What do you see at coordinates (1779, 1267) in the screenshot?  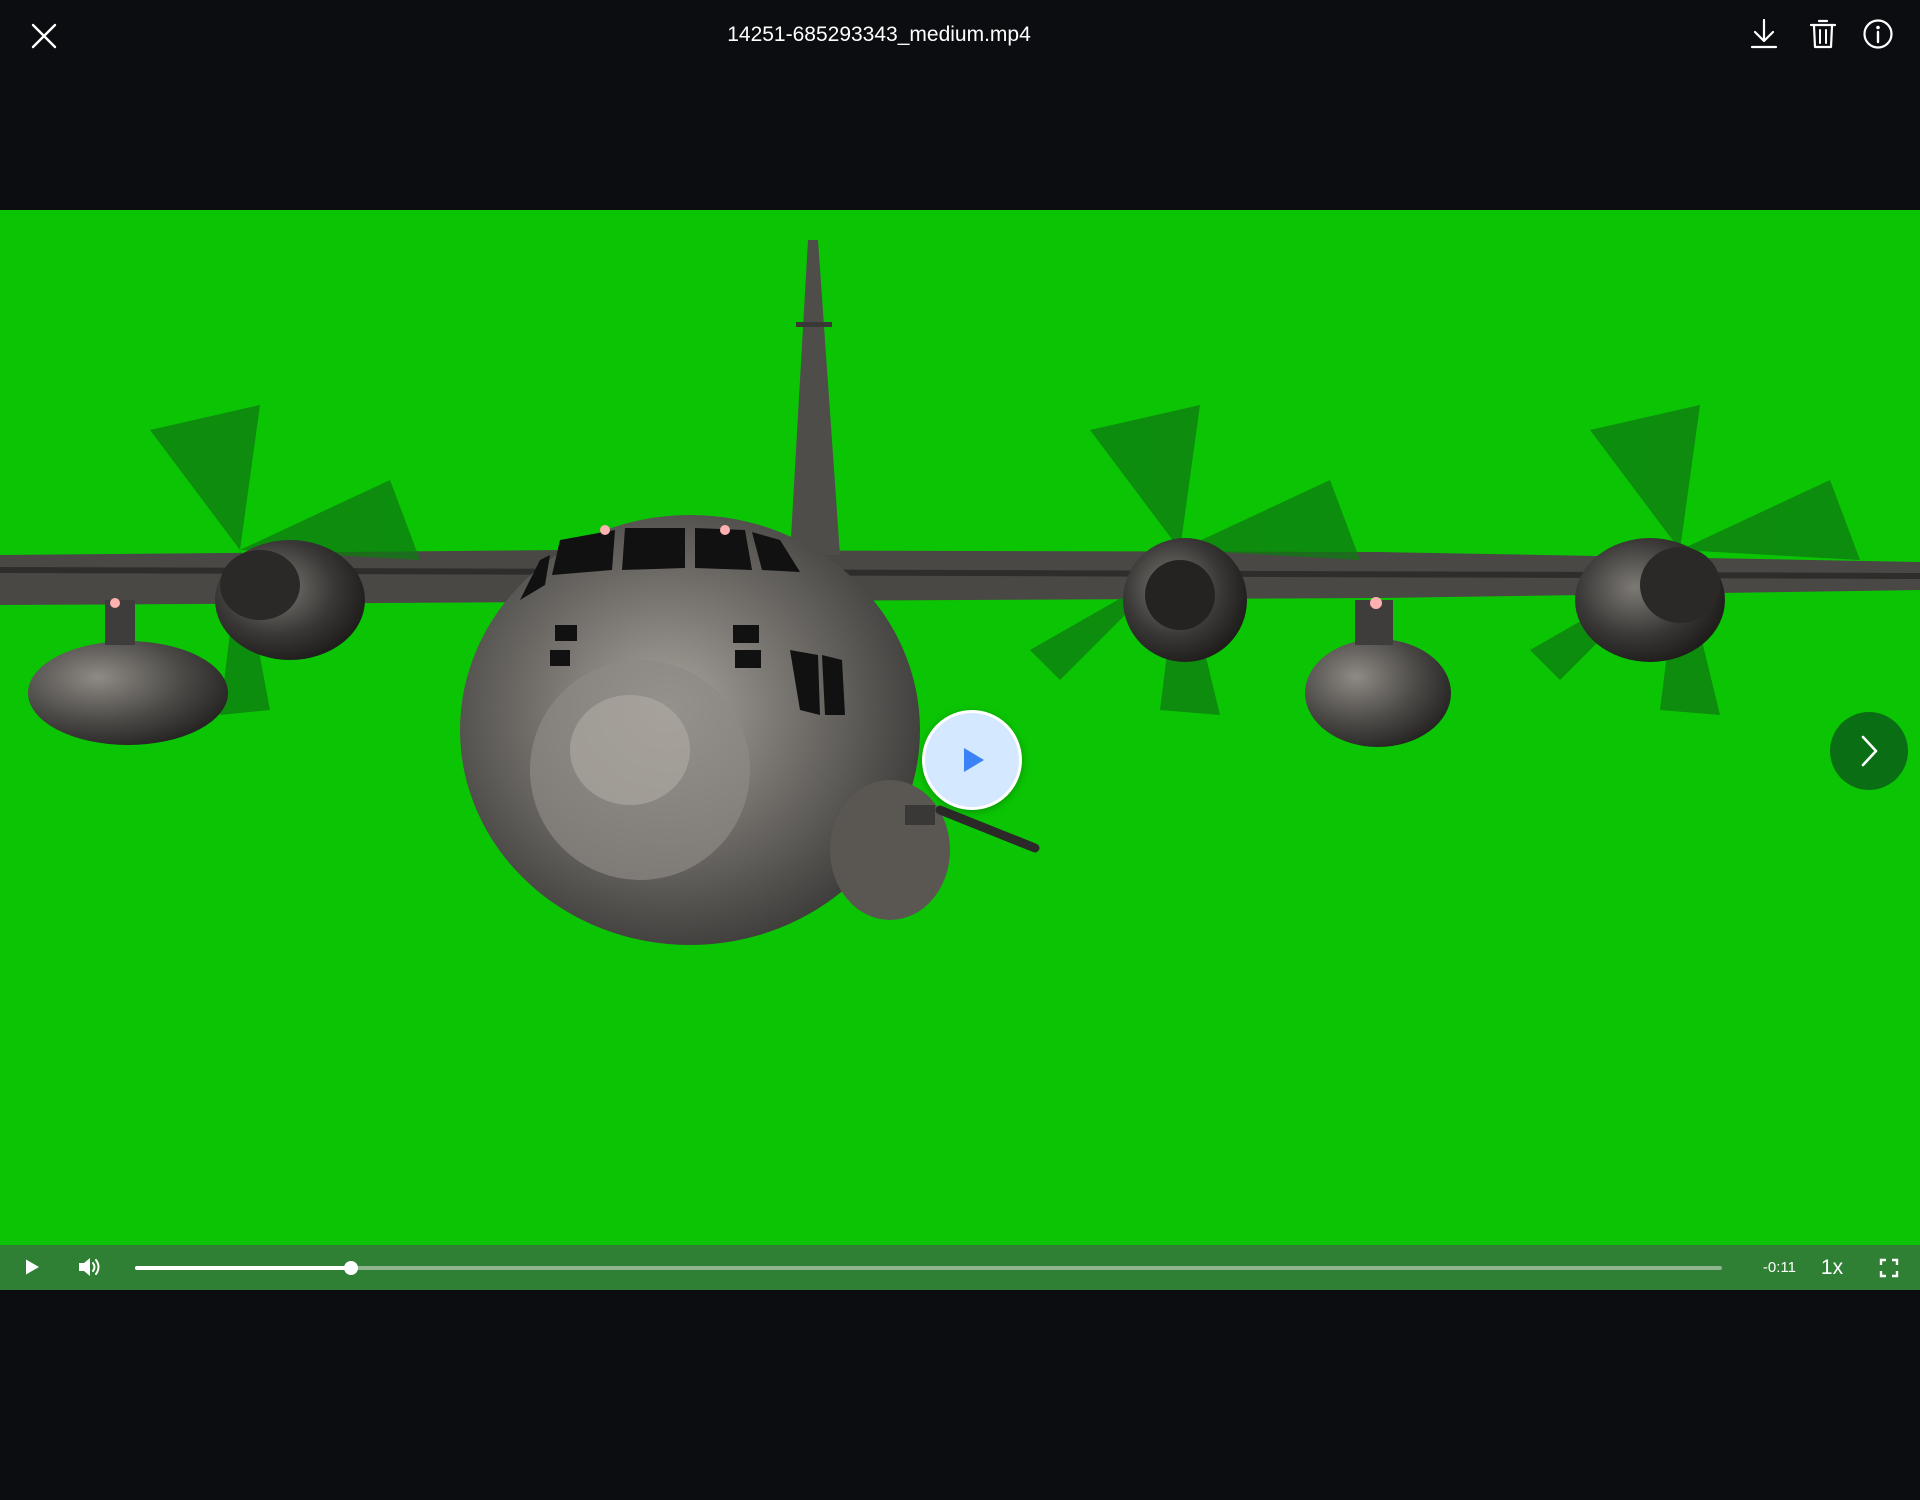 I see `time-remaining: -0:11` at bounding box center [1779, 1267].